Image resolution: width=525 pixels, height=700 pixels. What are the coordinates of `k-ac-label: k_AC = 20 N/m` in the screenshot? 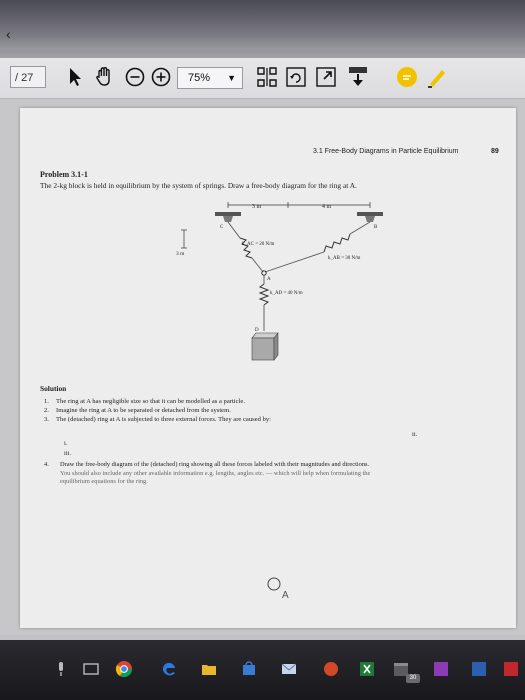 It's located at (258, 244).